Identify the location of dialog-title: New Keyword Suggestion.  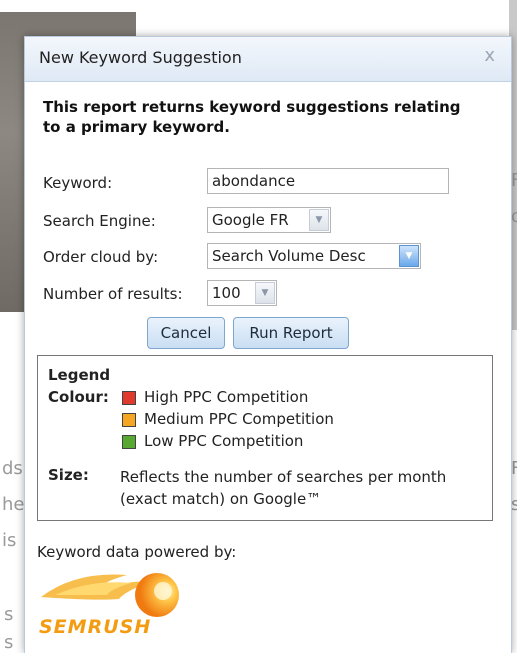
(140, 57).